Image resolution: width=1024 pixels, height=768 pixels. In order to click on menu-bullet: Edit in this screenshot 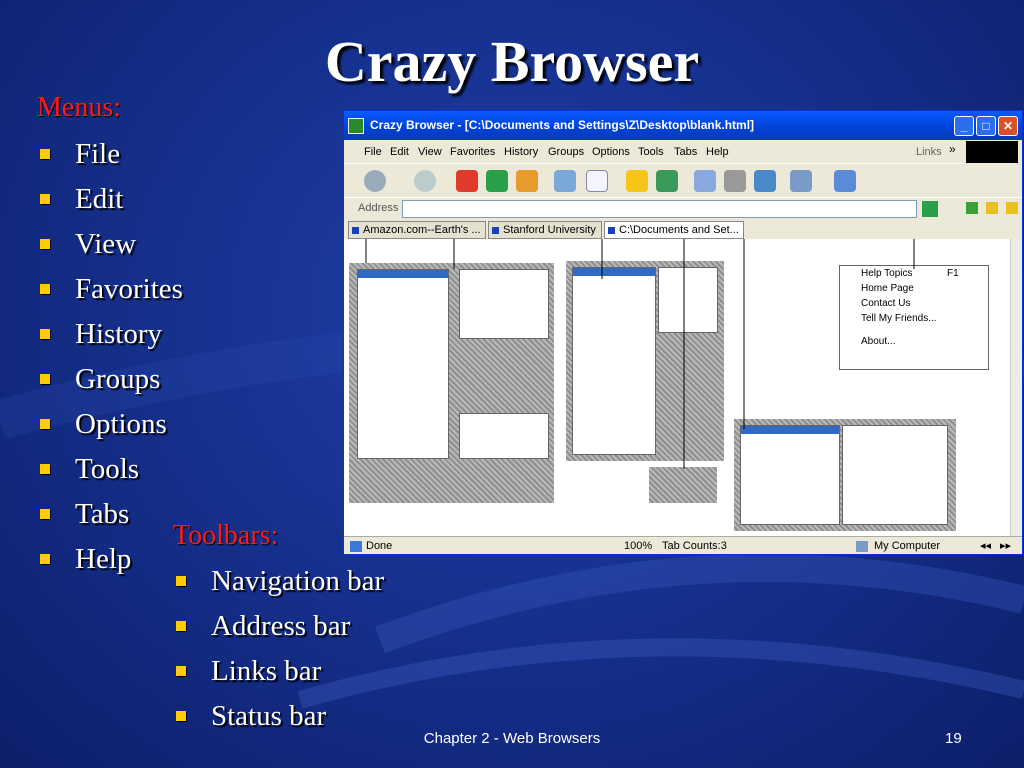, I will do `click(110, 203)`.